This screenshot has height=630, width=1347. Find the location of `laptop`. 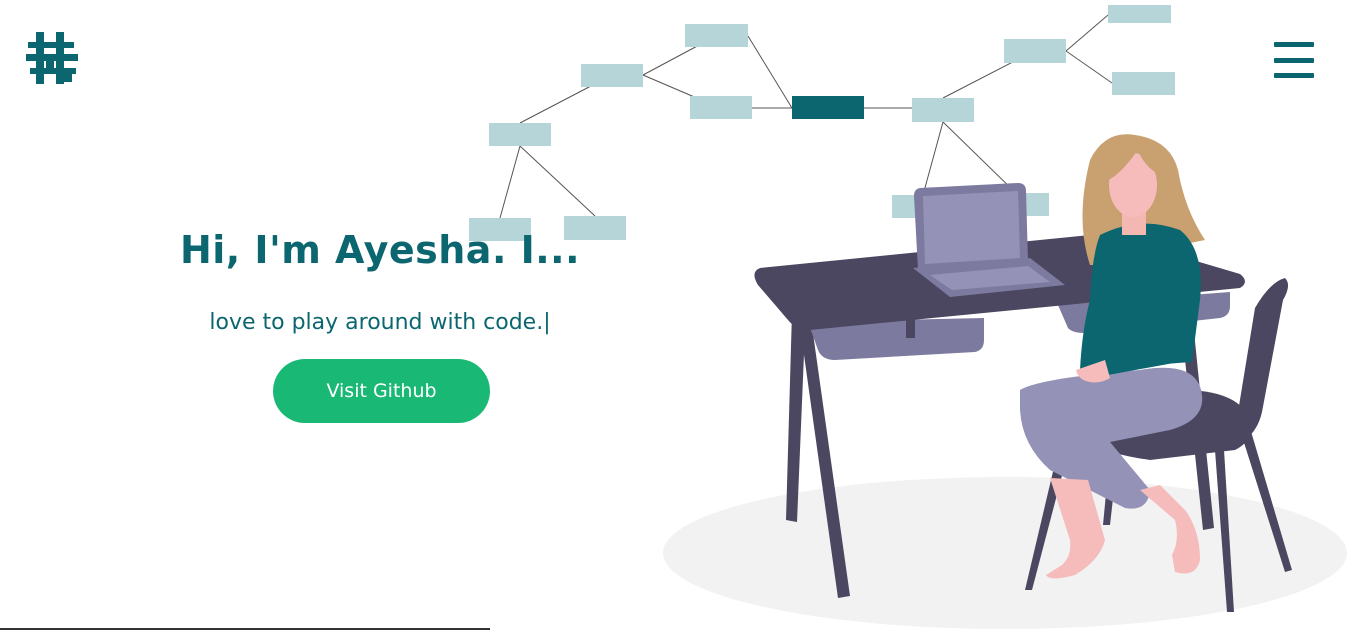

laptop is located at coordinates (989, 240).